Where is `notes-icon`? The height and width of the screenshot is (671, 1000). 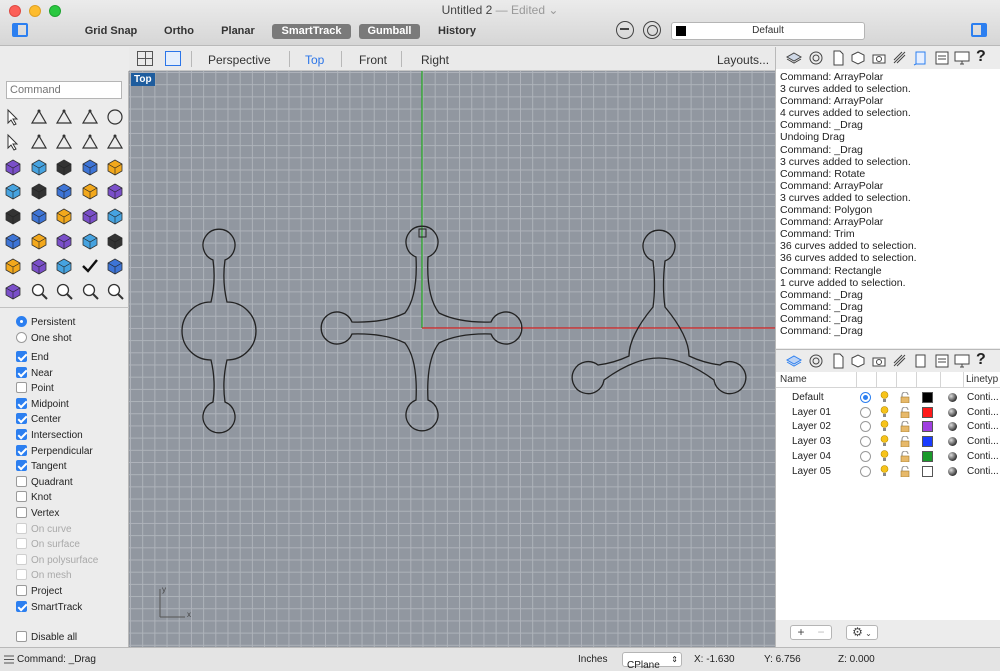
notes-icon is located at coordinates (942, 58).